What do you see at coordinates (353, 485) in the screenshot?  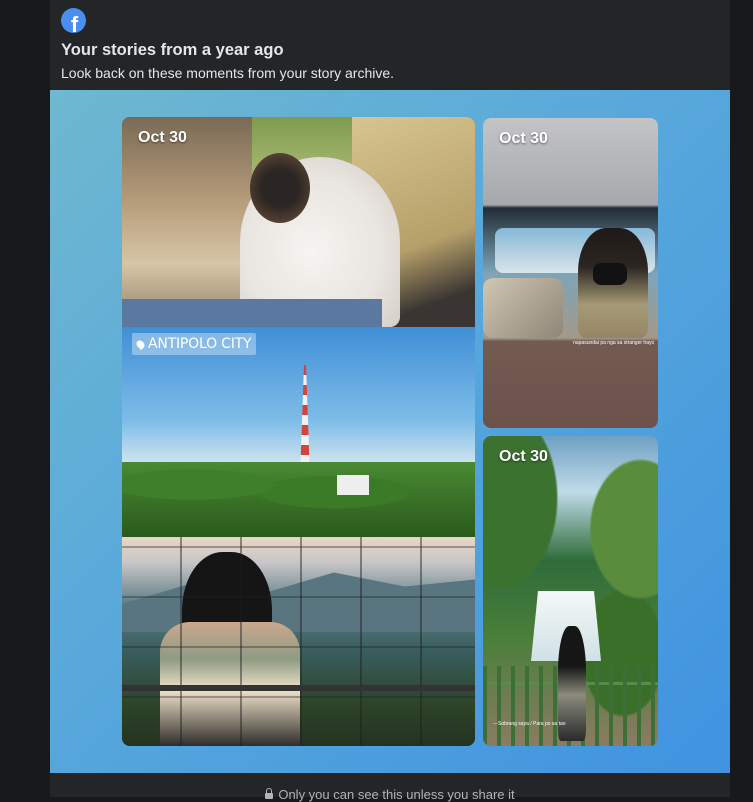 I see `building` at bounding box center [353, 485].